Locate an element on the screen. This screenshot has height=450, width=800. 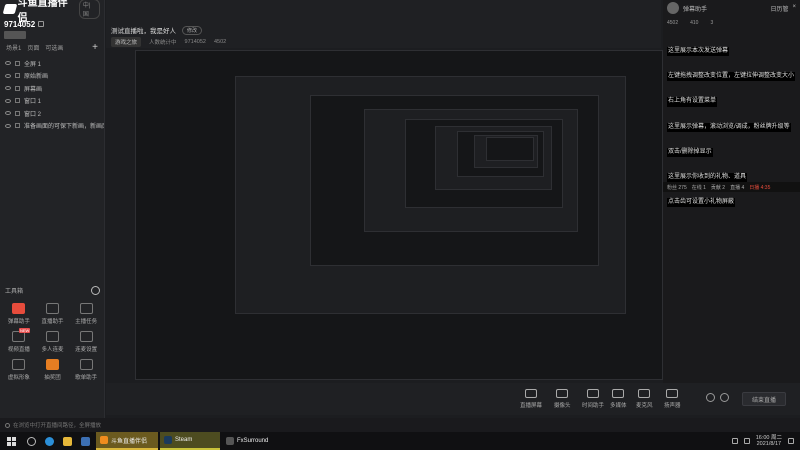
settings-icon is located at coordinates (724, 397).